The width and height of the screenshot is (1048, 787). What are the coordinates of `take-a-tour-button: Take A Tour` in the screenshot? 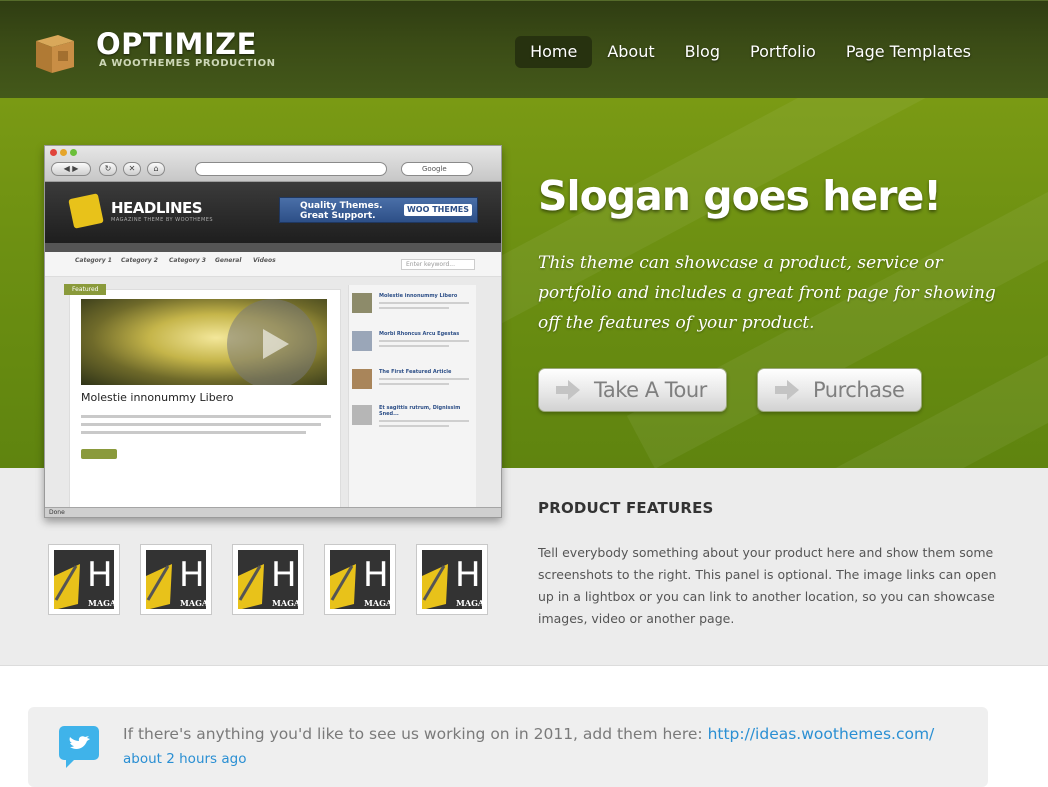 It's located at (632, 390).